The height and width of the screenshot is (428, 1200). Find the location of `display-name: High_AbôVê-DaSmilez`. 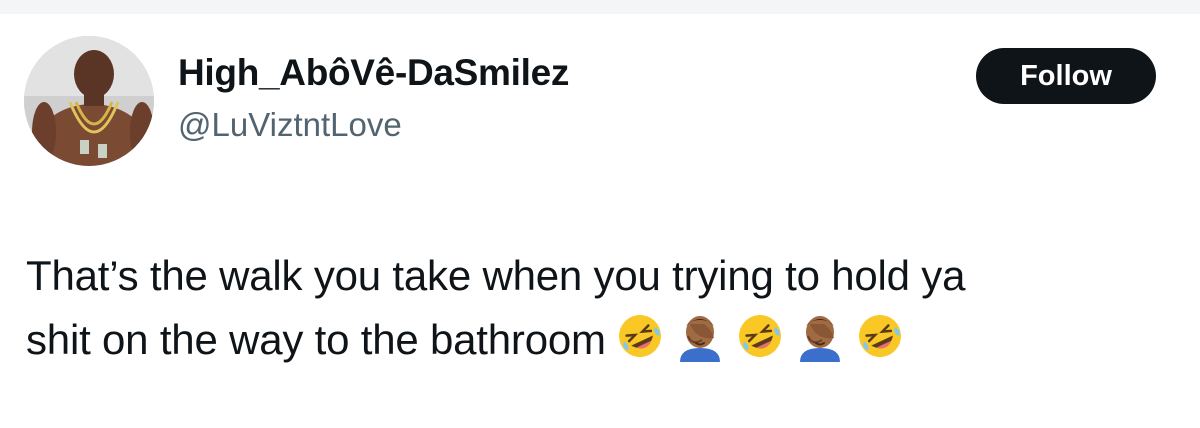

display-name: High_AbôVê-DaSmilez is located at coordinates (373, 73).